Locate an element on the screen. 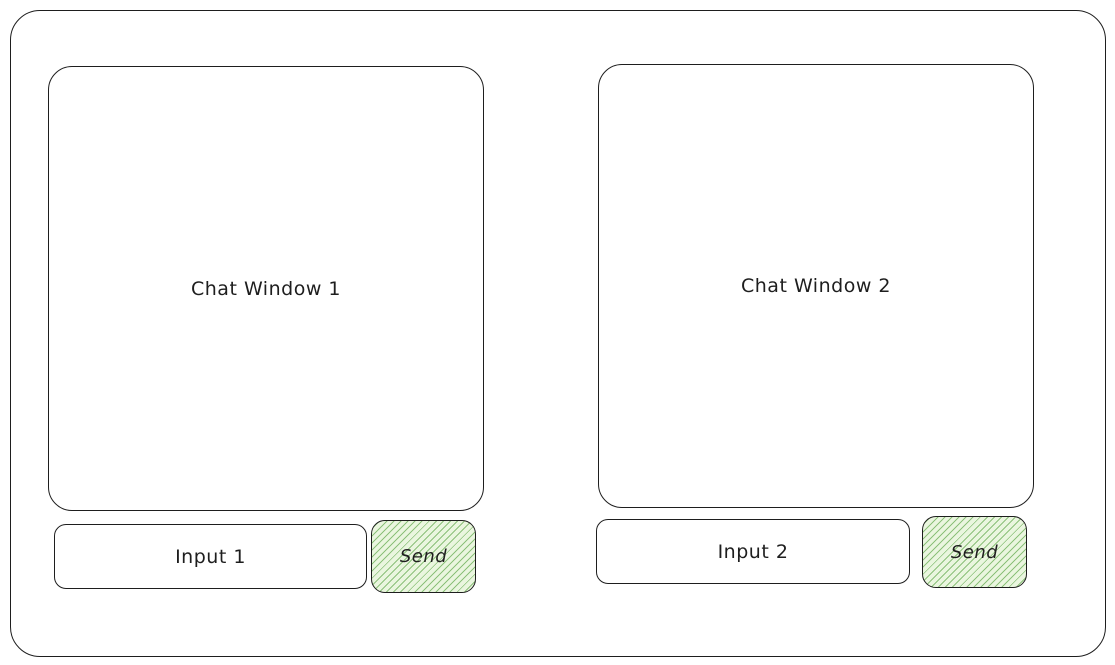 The width and height of the screenshot is (1115, 665). chat-window-2-label: Chat Window 2 is located at coordinates (816, 286).